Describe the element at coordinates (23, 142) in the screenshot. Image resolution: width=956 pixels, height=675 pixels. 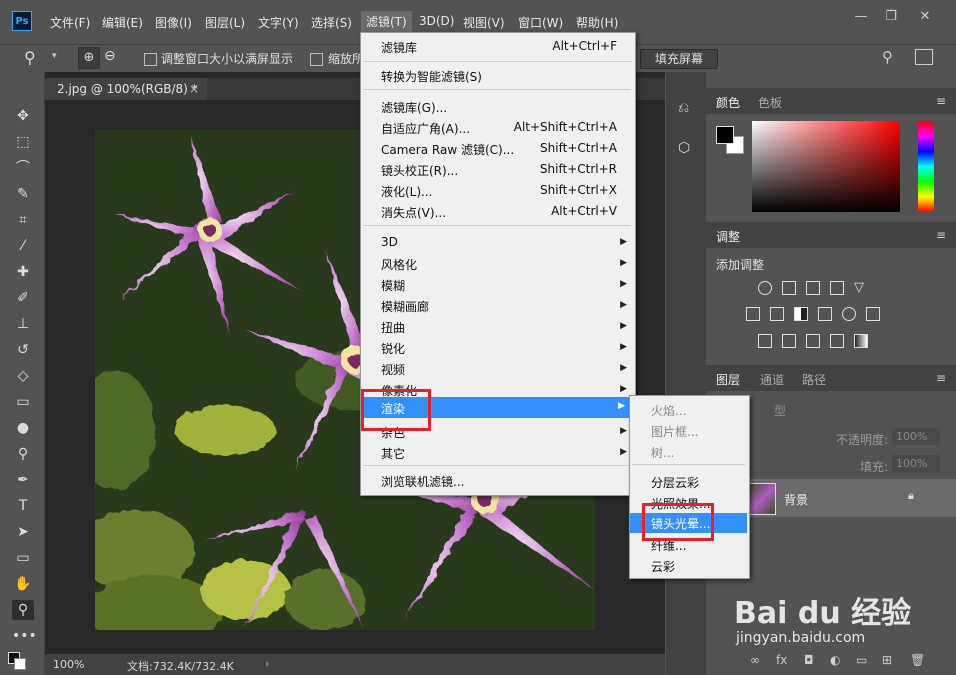
I see `marquee-tool-icon: ⬚` at that location.